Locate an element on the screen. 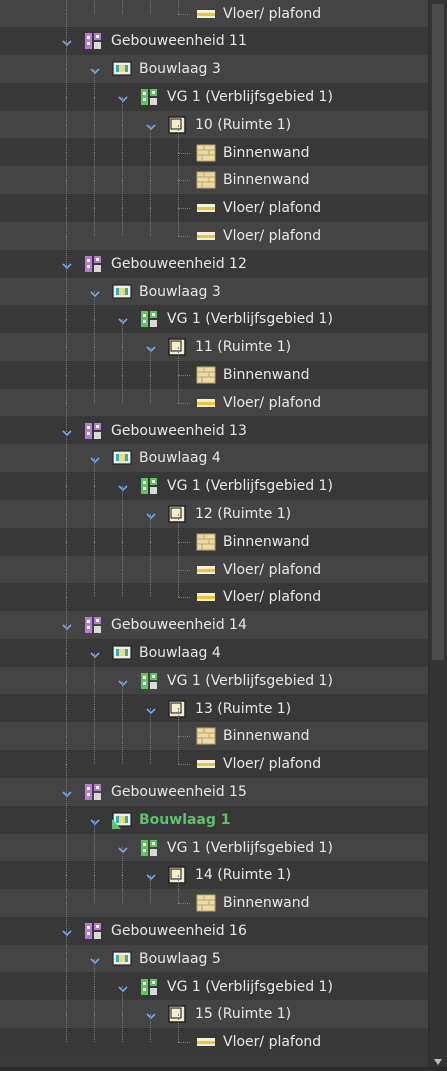 The image size is (447, 1071). tree-item-label: Gebouweenheid 16 is located at coordinates (179, 930).